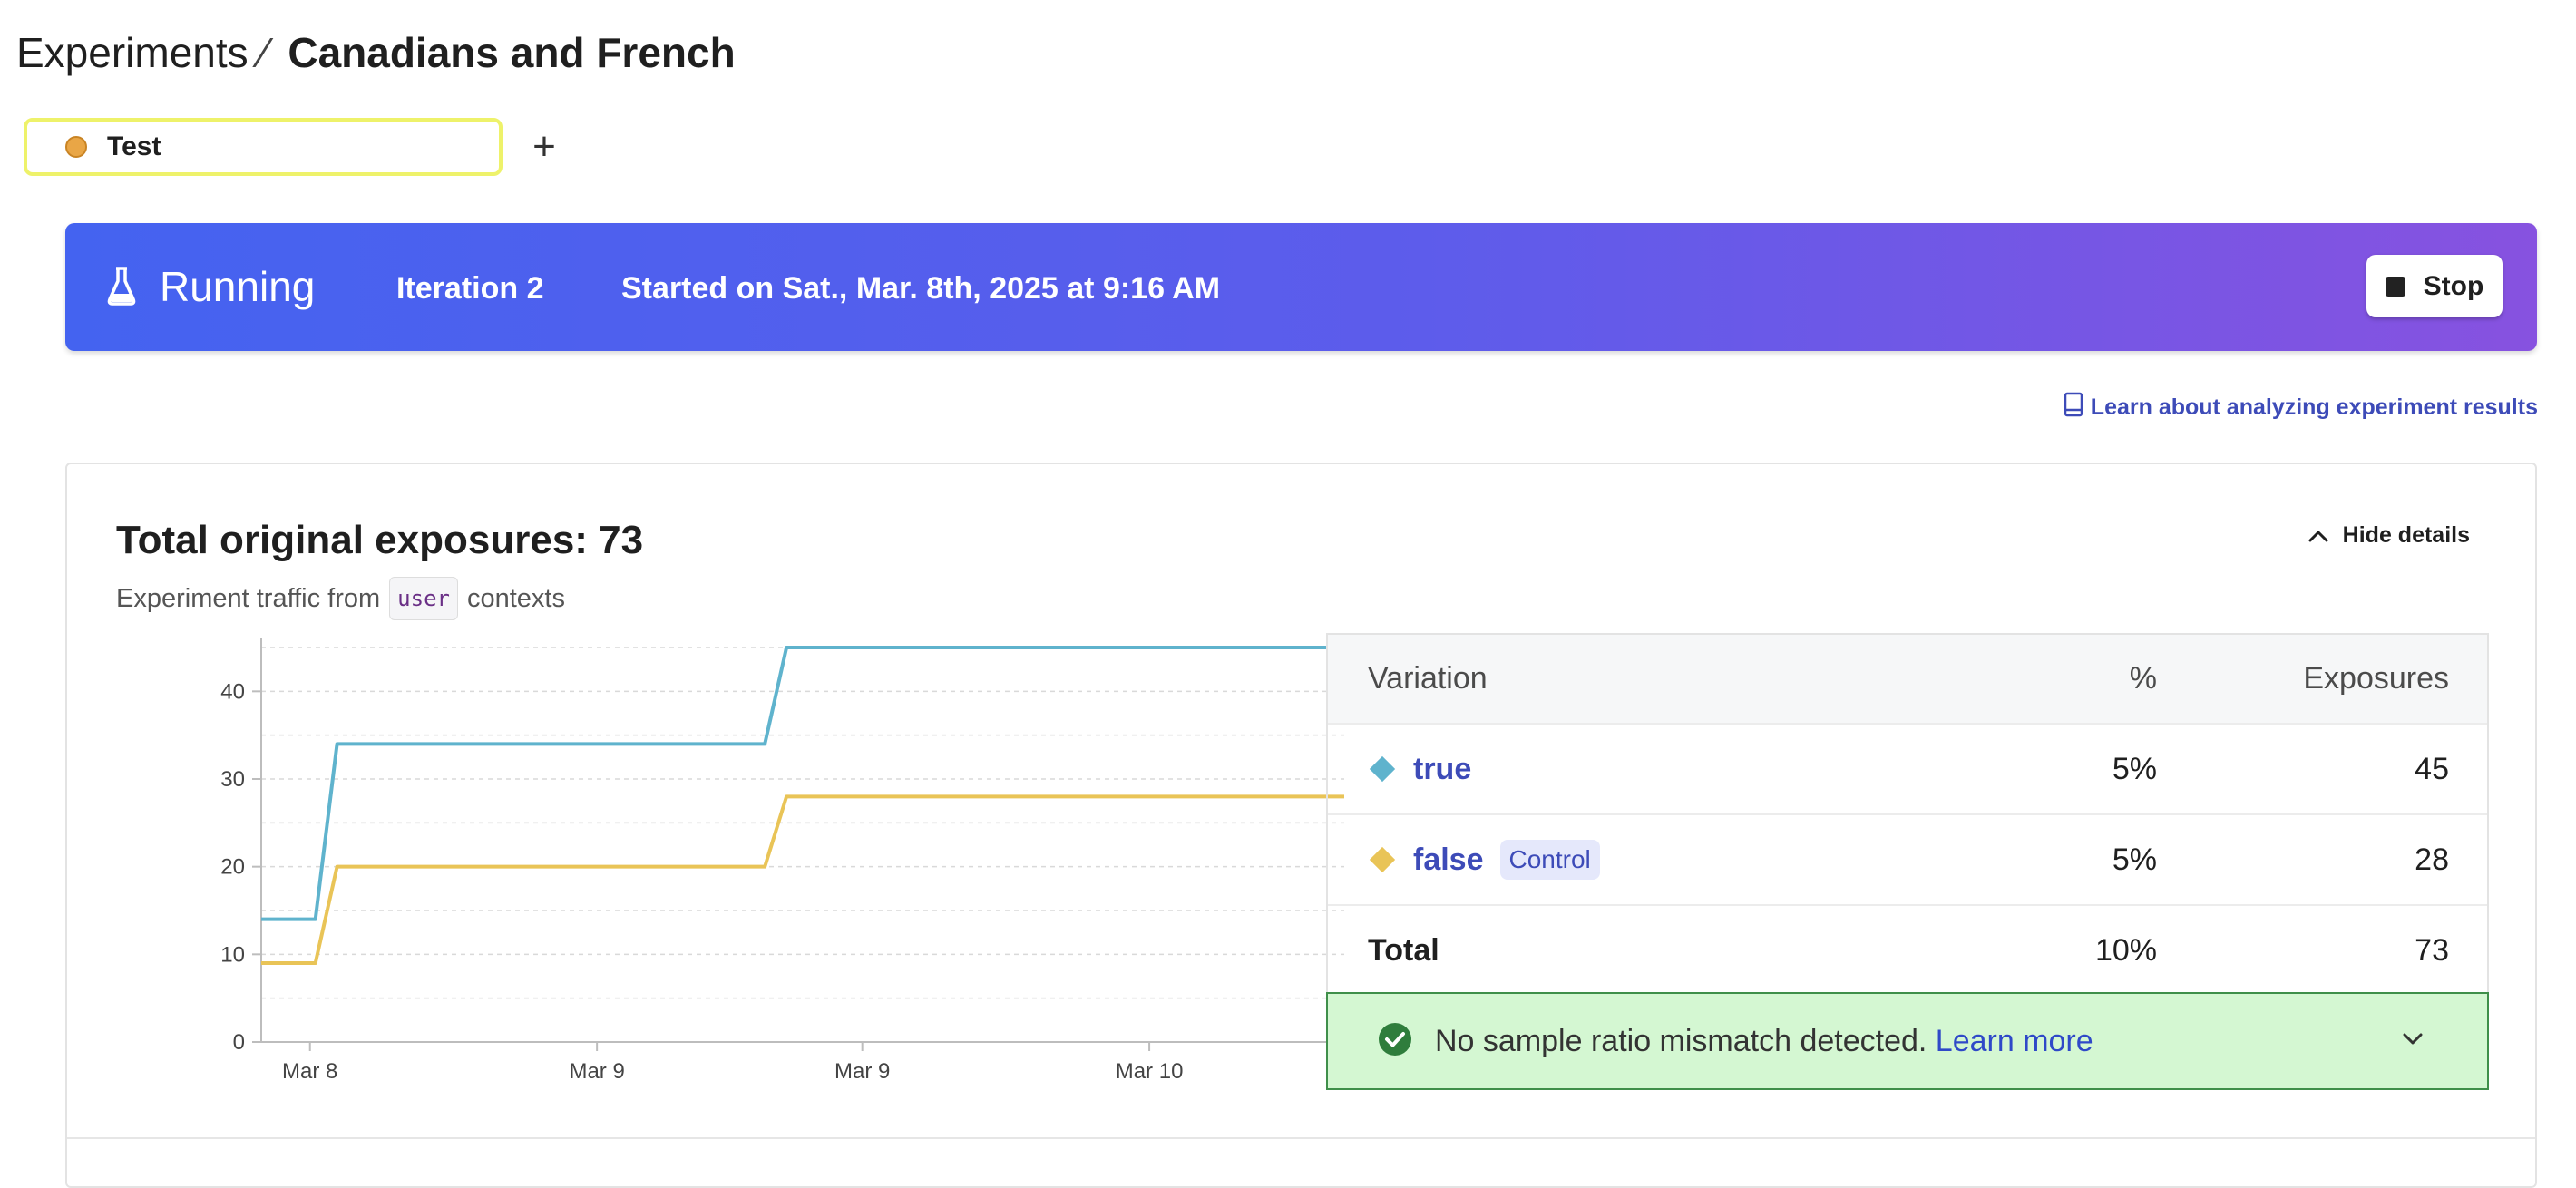 This screenshot has height=1188, width=2576. I want to click on y-tick-label: 30, so click(232, 779).